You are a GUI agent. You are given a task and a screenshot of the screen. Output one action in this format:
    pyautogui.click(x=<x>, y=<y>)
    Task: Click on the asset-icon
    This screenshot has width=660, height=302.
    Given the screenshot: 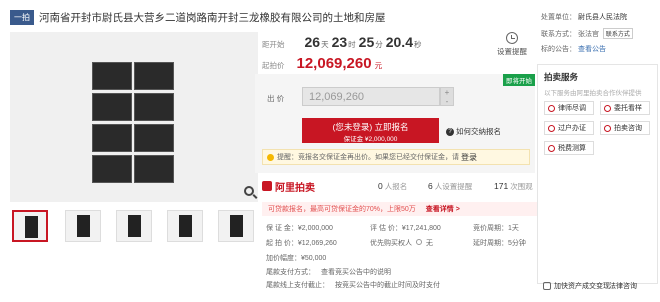 What is the action you would take?
    pyautogui.click(x=547, y=286)
    